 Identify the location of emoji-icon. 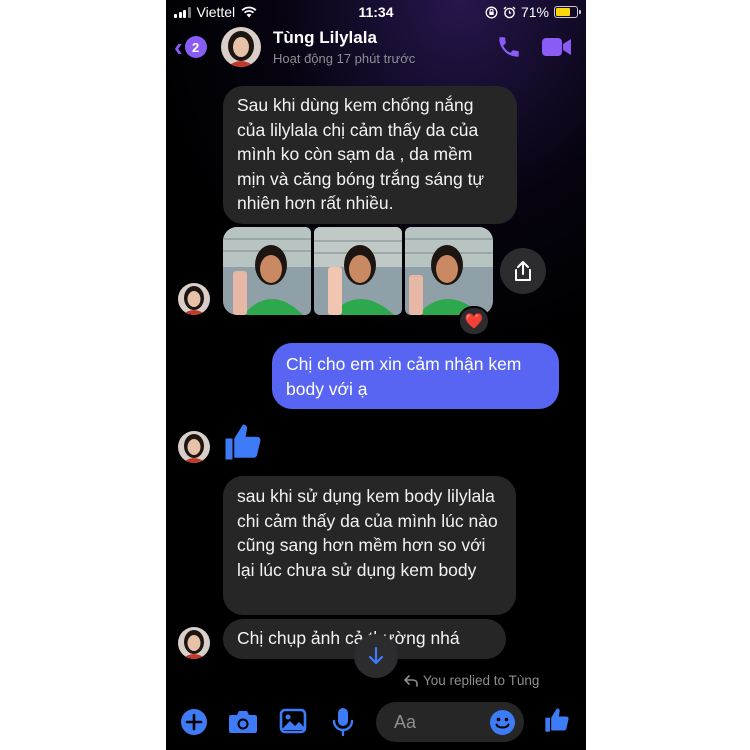
(502, 722).